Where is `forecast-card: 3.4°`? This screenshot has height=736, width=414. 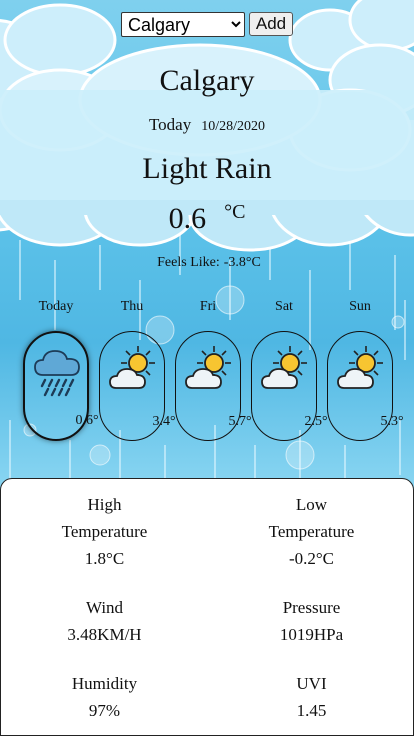
forecast-card: 3.4° is located at coordinates (137, 386).